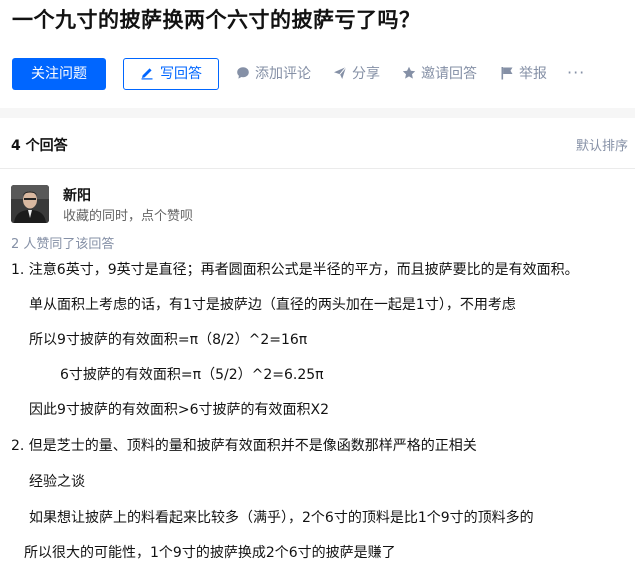 This screenshot has height=573, width=635. I want to click on answer-count: 4 个回答, so click(39, 146).